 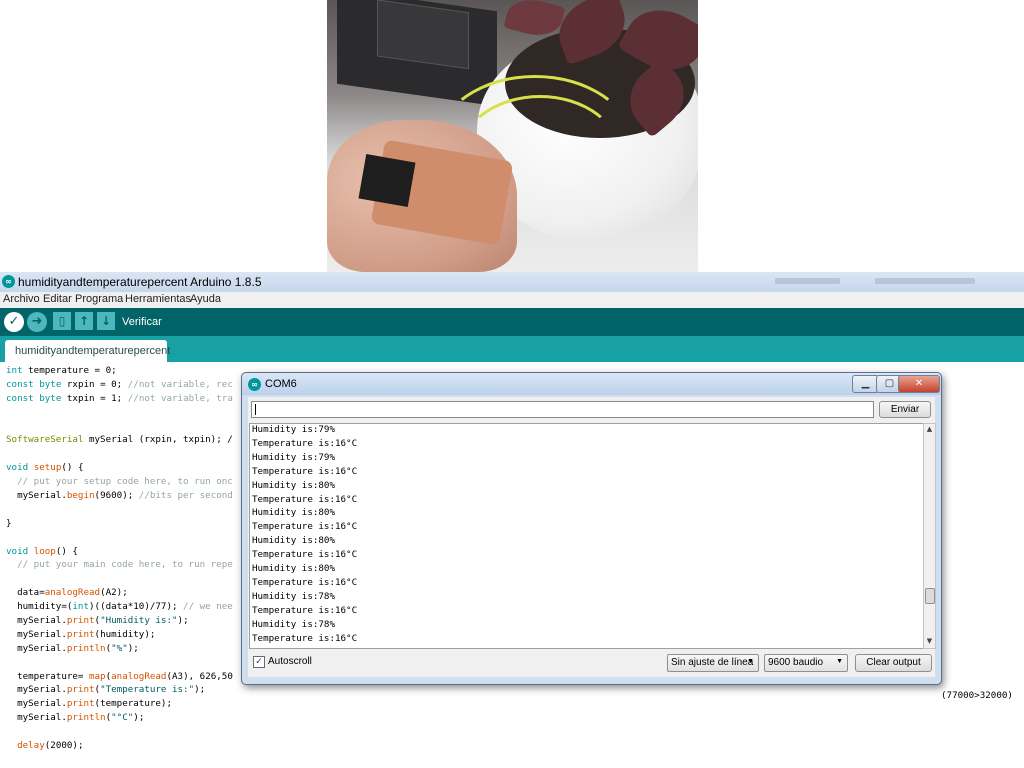 I want to click on baud-rate-select: 9600 baudio ▼, so click(x=806, y=663).